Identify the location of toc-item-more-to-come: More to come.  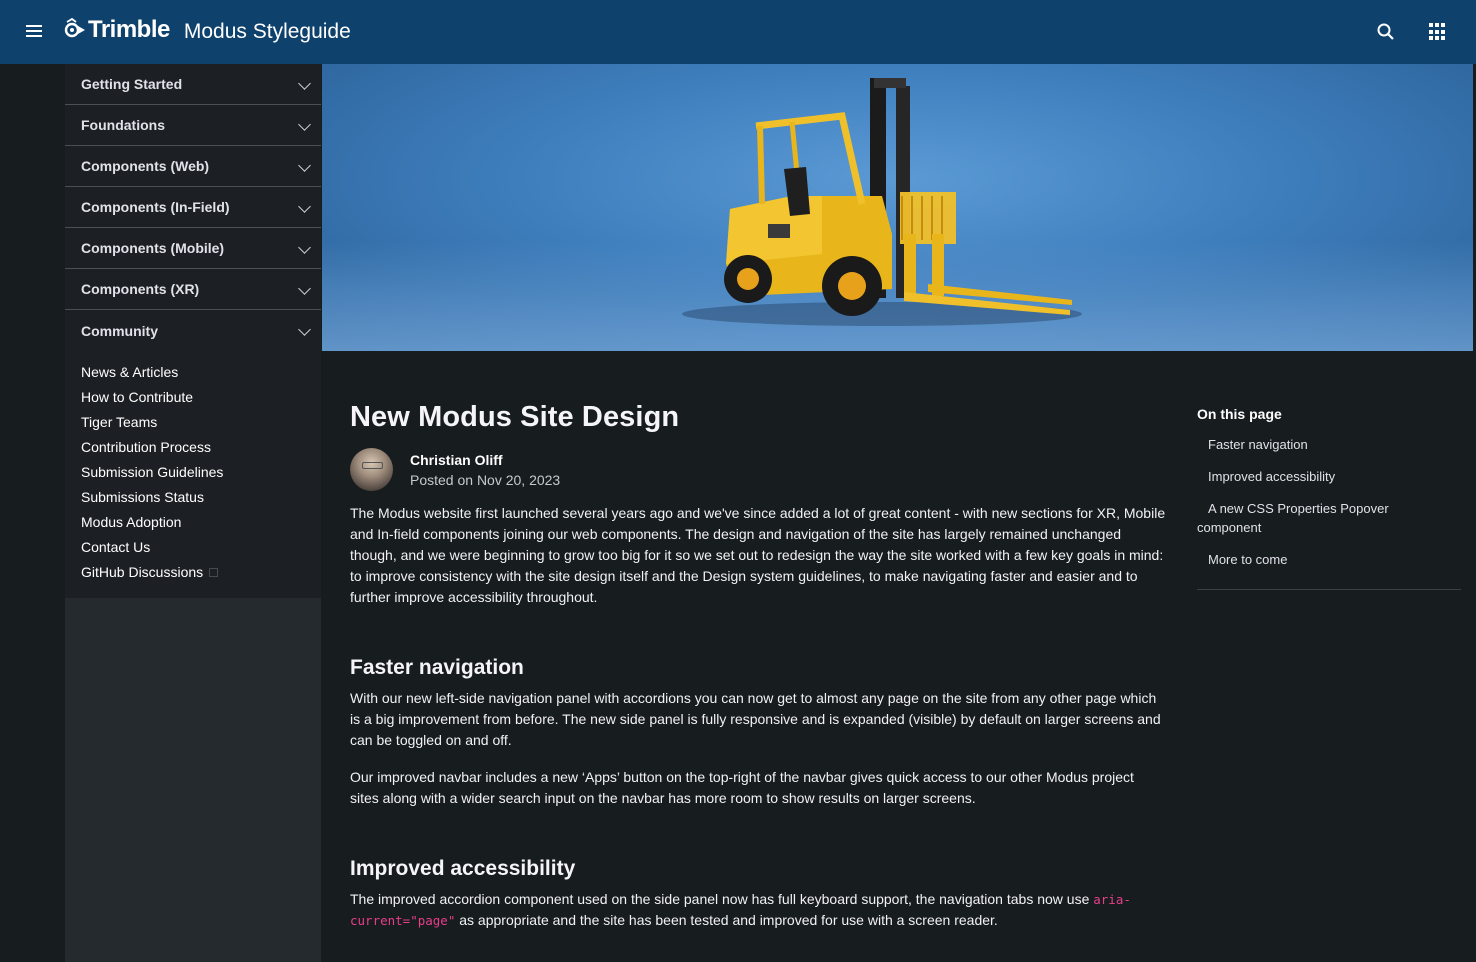
(1329, 559).